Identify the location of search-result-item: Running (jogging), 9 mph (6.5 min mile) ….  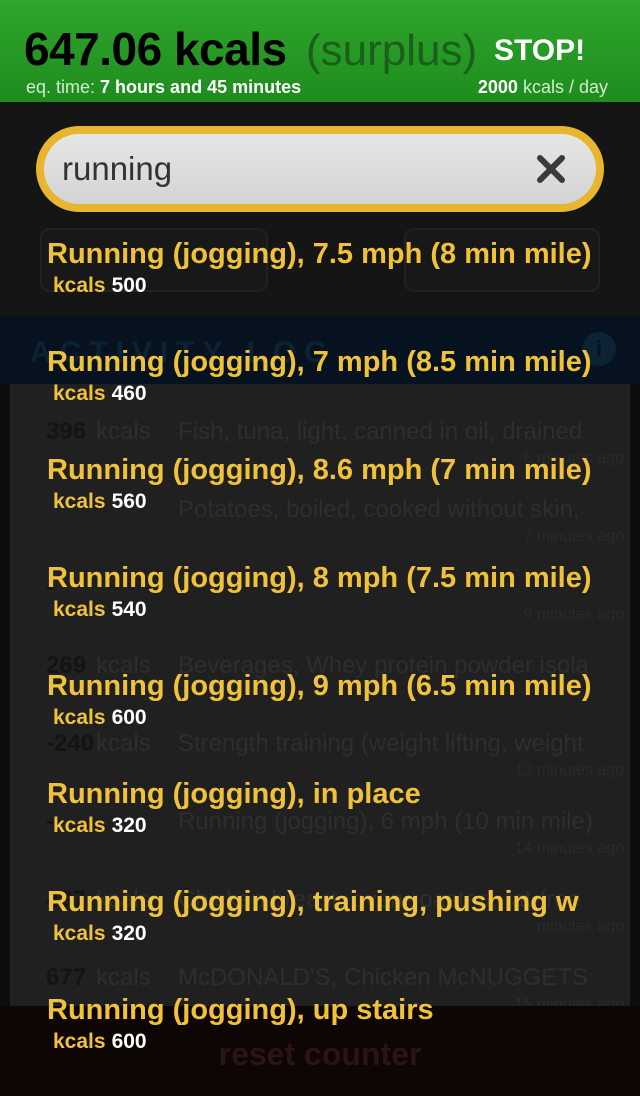
(320, 724).